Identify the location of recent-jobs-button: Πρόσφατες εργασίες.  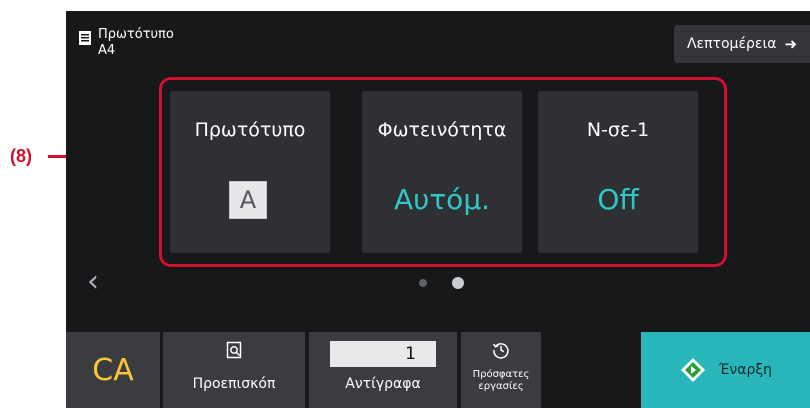
(501, 370).